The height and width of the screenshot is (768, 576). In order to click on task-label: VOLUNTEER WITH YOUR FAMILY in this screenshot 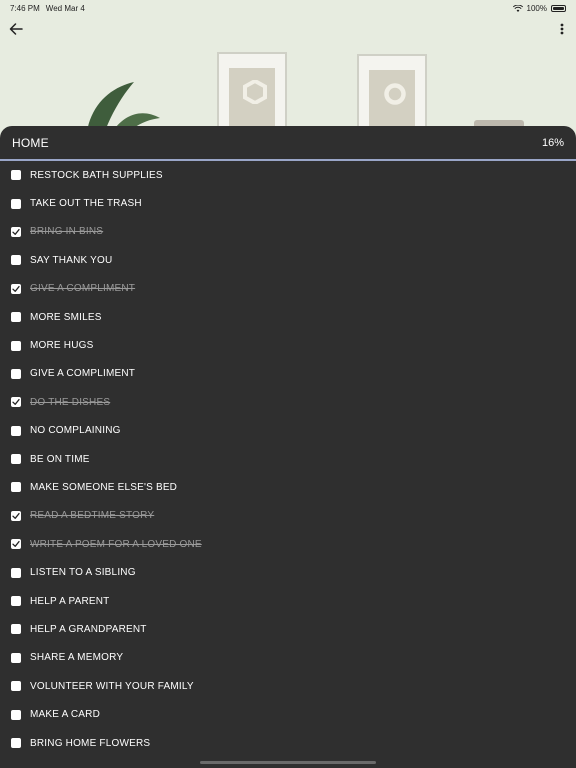, I will do `click(112, 686)`.